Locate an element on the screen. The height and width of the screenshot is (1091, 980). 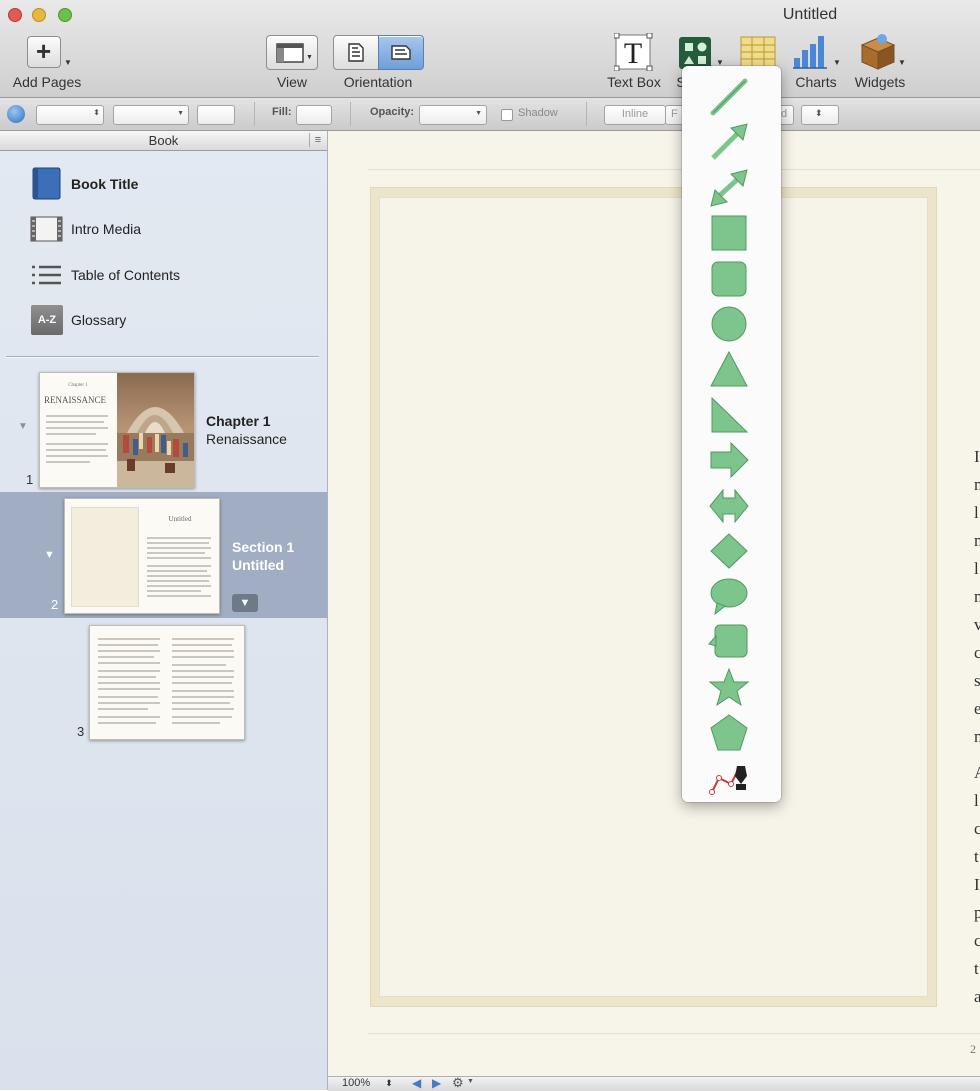
shape-arrow-right-item is located at coordinates (729, 460).